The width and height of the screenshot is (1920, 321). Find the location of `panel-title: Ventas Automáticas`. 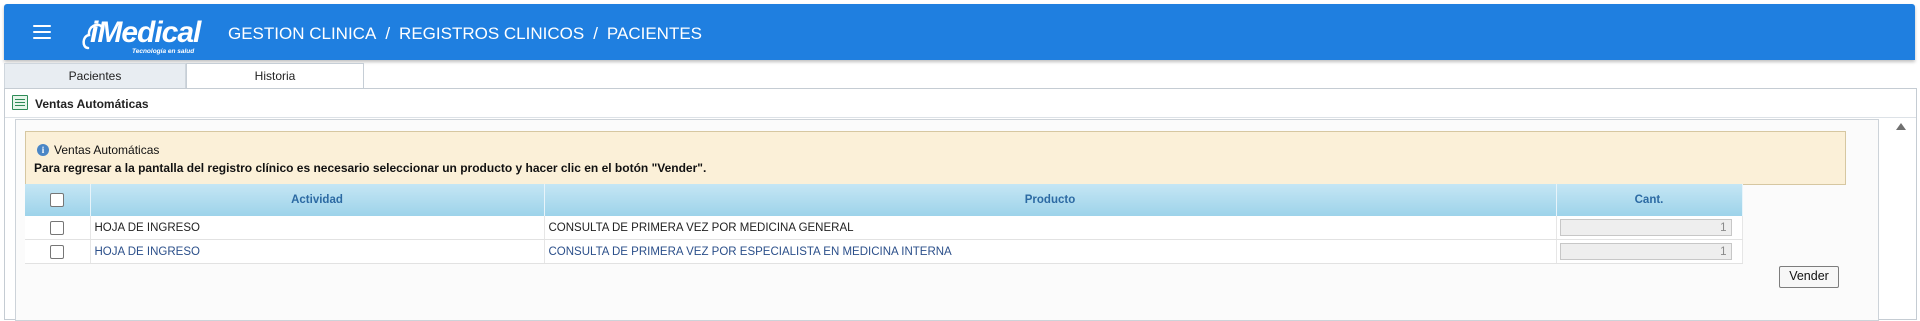

panel-title: Ventas Automáticas is located at coordinates (92, 104).